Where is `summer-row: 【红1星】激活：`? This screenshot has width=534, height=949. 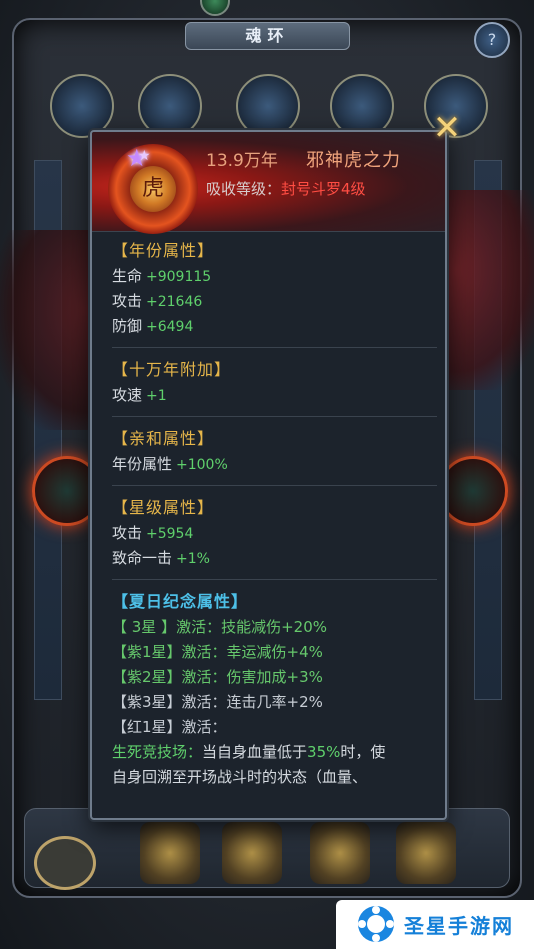 summer-row: 【红1星】激活： is located at coordinates (169, 727).